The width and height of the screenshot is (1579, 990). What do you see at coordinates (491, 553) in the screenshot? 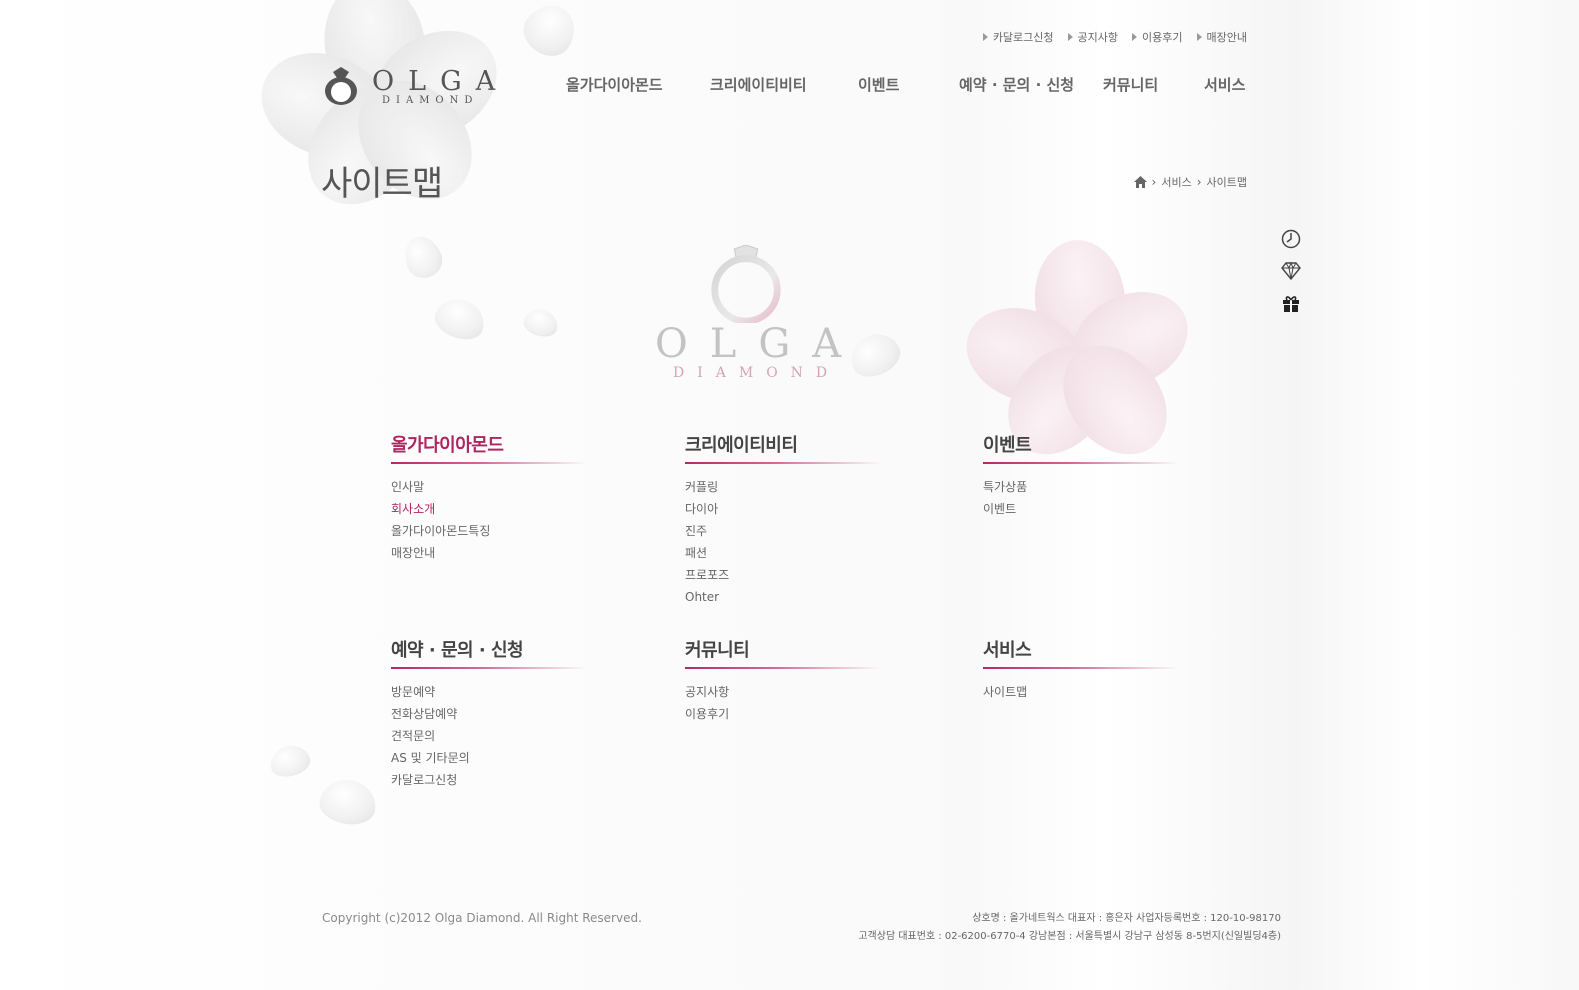
I see `sitemap-link: 매장안내` at bounding box center [491, 553].